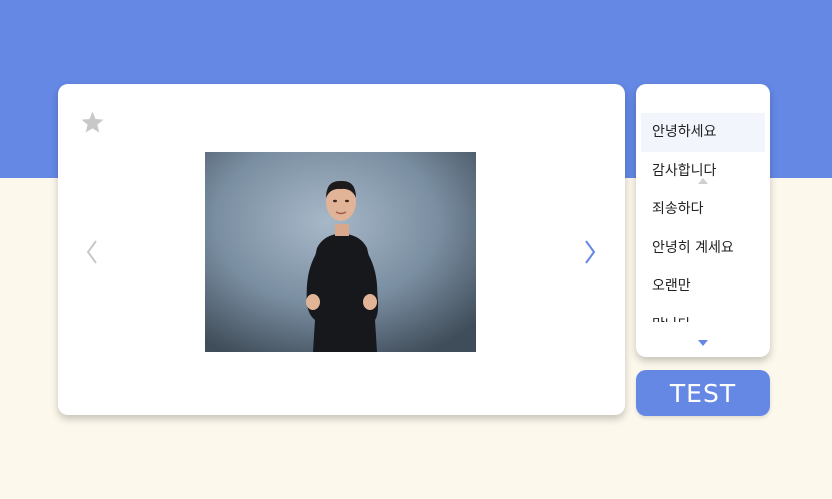 The height and width of the screenshot is (499, 832). I want to click on caret-down-icon, so click(703, 343).